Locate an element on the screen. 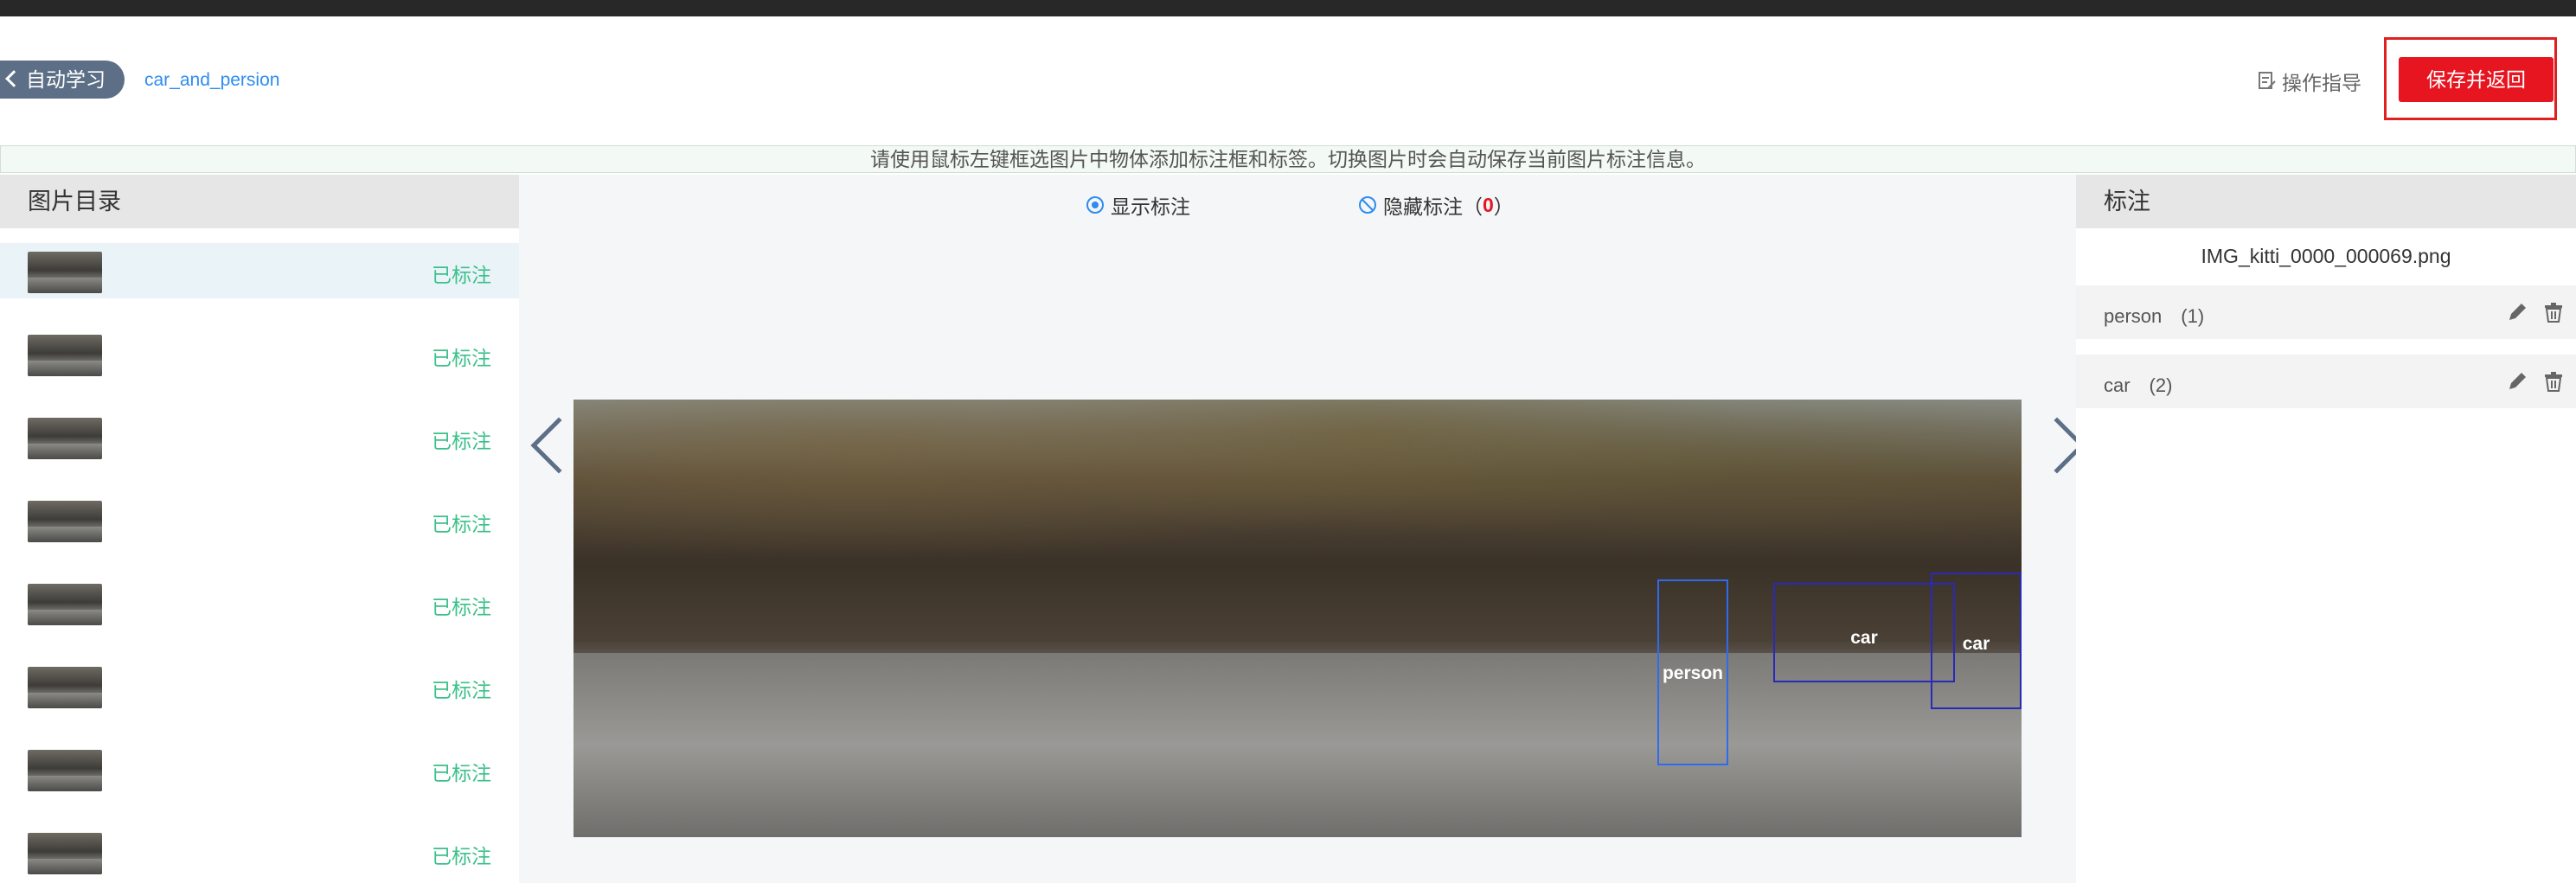 This screenshot has height=883, width=2576. guide-link: 操作指导 is located at coordinates (2309, 81).